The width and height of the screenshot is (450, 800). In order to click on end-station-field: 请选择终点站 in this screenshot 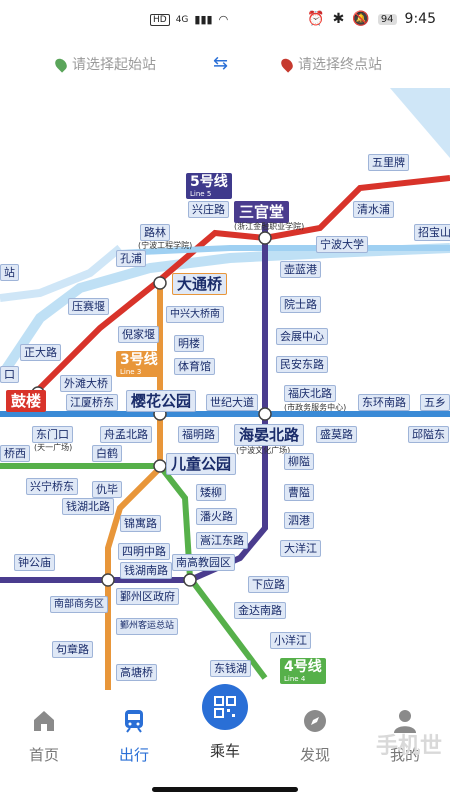, I will do `click(330, 64)`.